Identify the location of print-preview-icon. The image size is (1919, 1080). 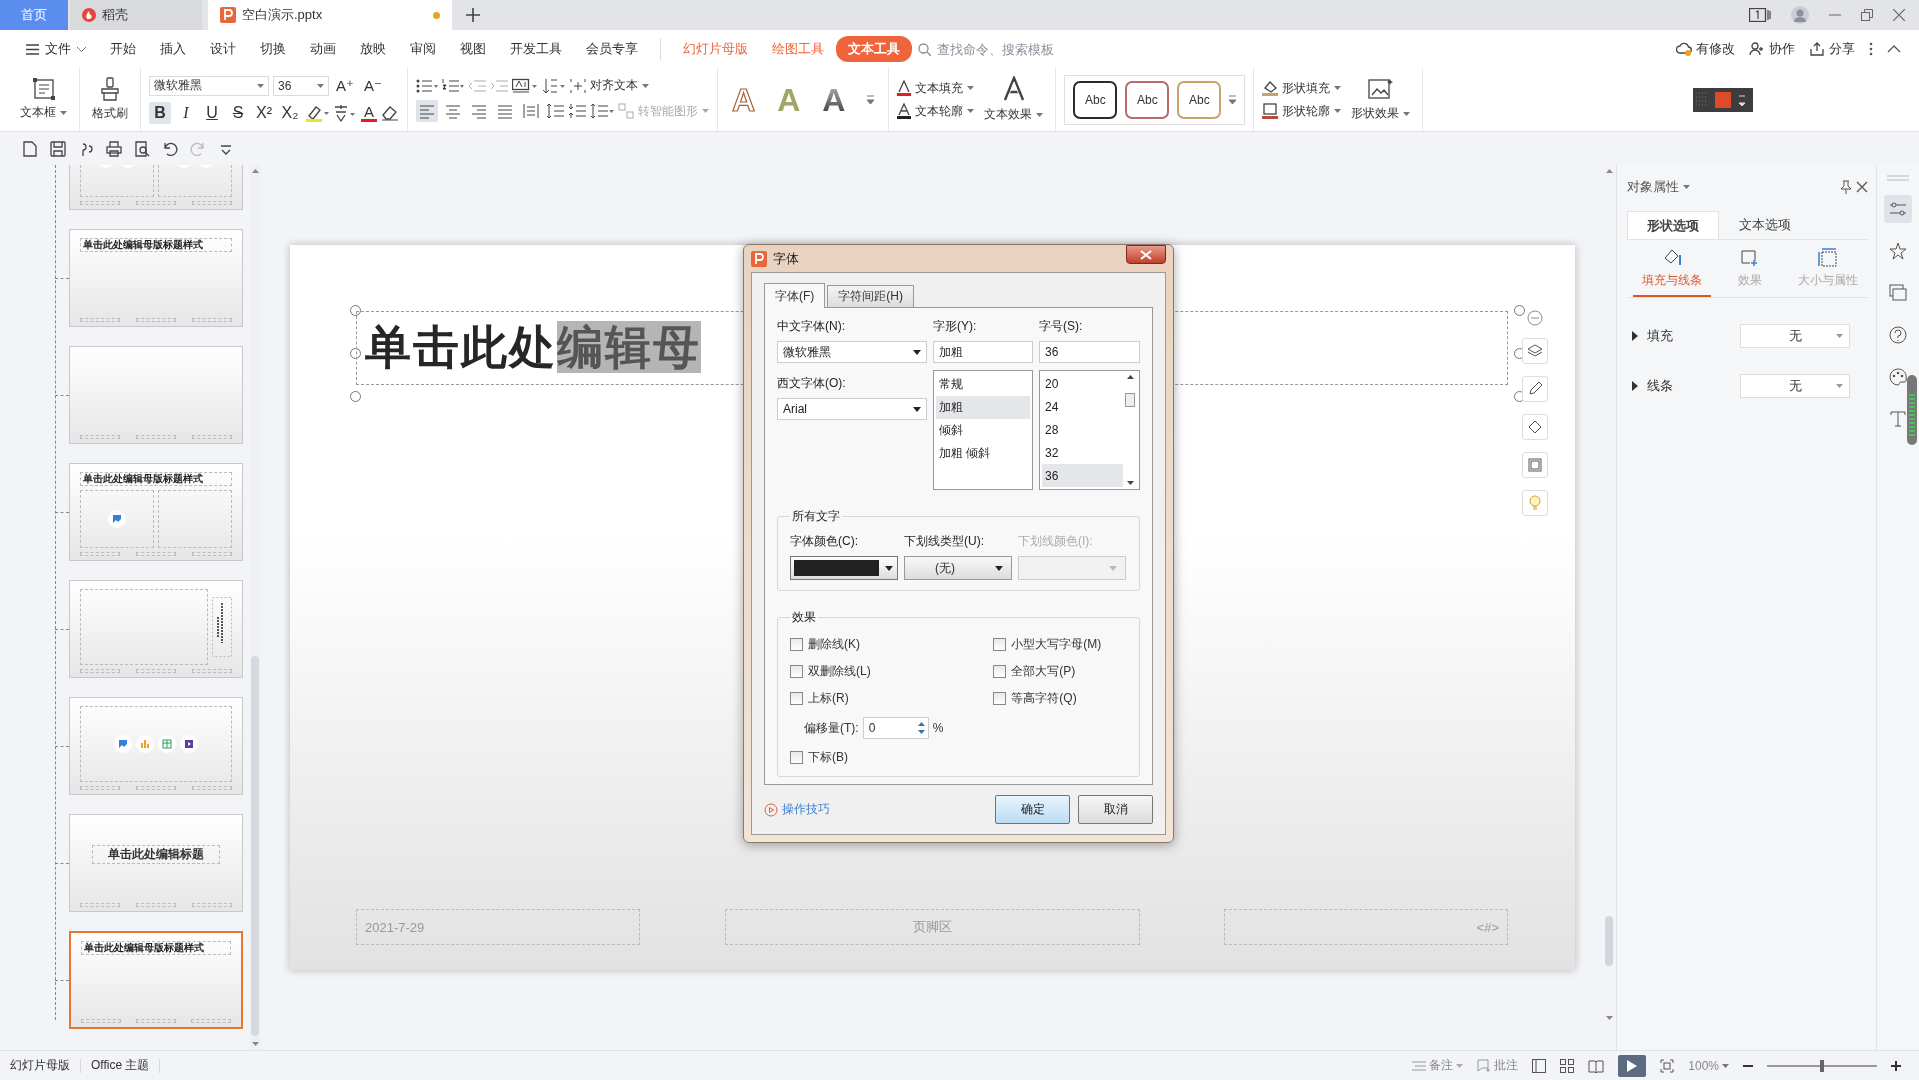
(142, 148).